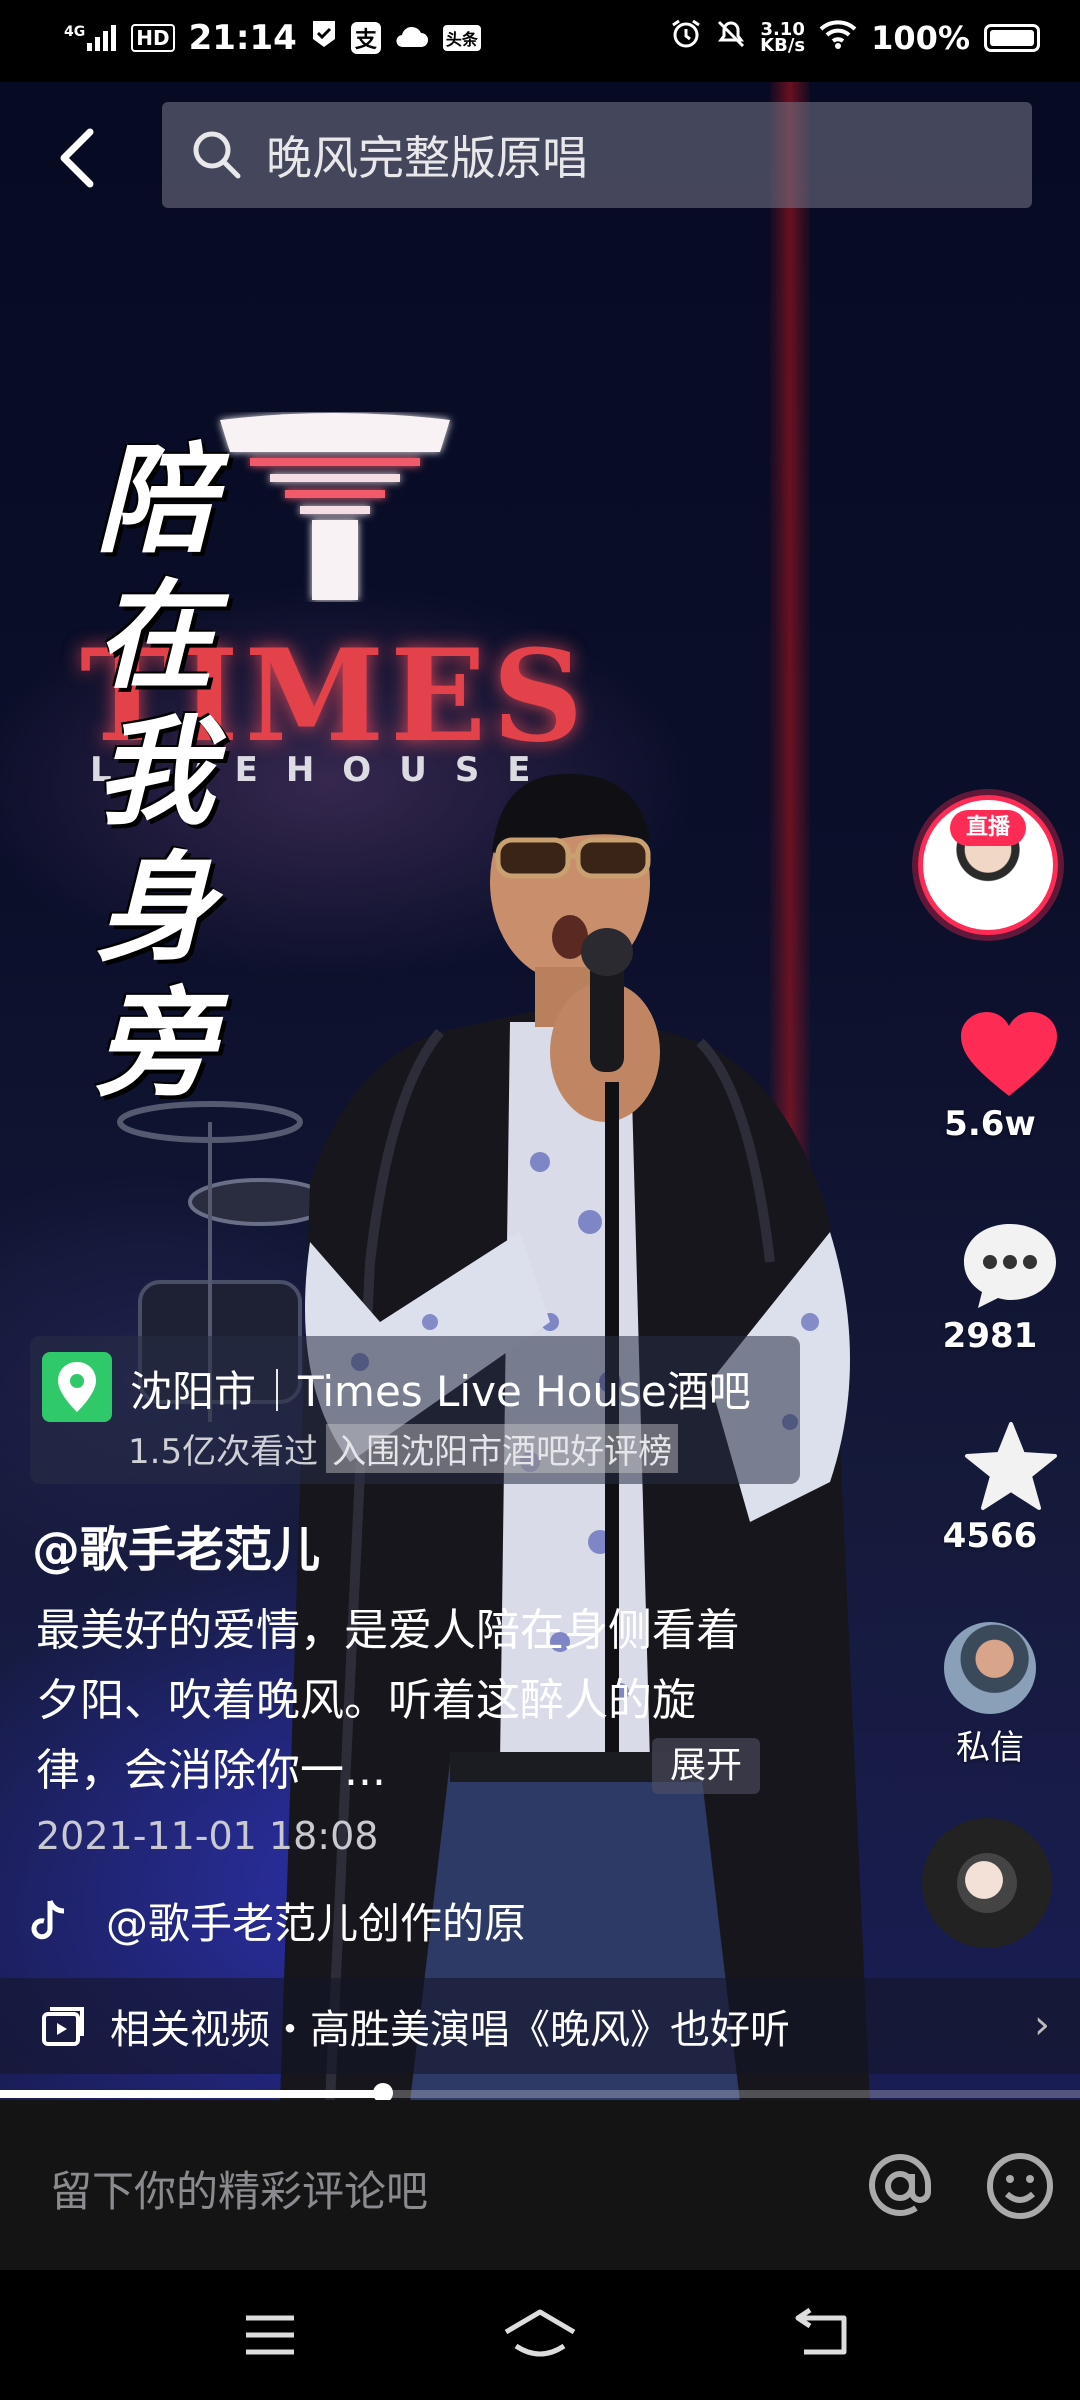 The width and height of the screenshot is (1080, 2400). I want to click on home-nav-button, so click(540, 2336).